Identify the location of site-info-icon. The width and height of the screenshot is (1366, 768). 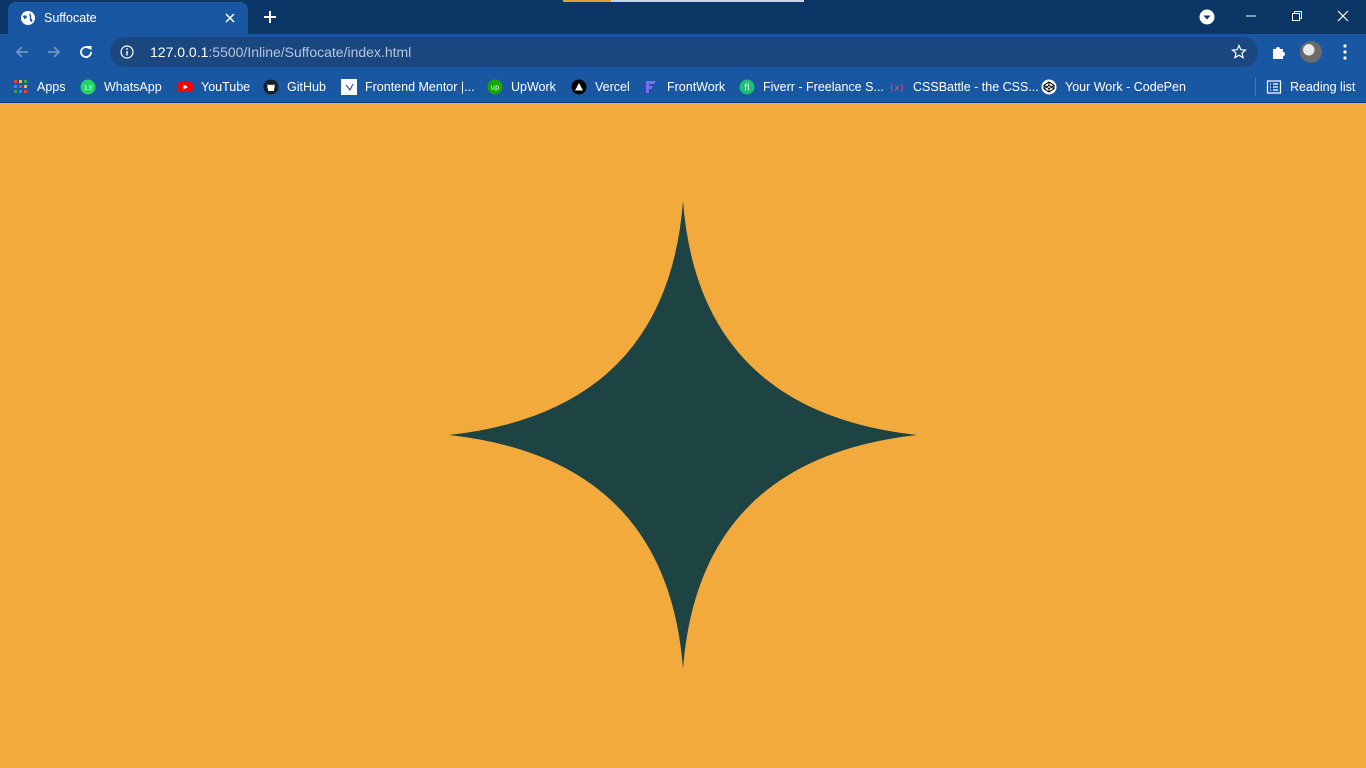
(127, 52).